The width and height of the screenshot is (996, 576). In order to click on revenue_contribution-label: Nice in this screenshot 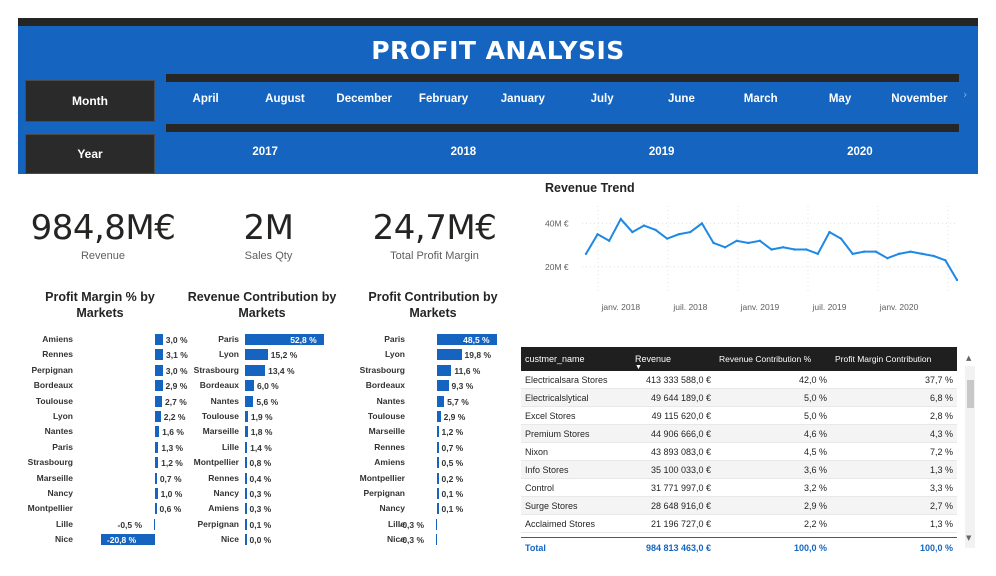, I will do `click(230, 539)`.